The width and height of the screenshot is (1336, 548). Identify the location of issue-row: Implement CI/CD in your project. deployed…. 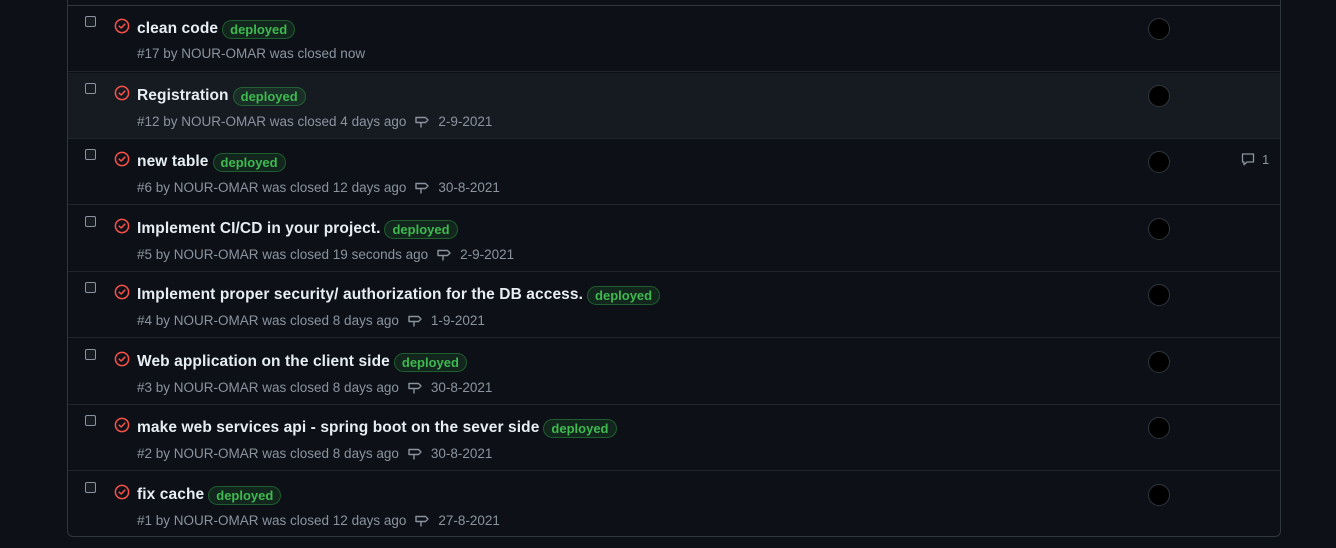
(674, 239).